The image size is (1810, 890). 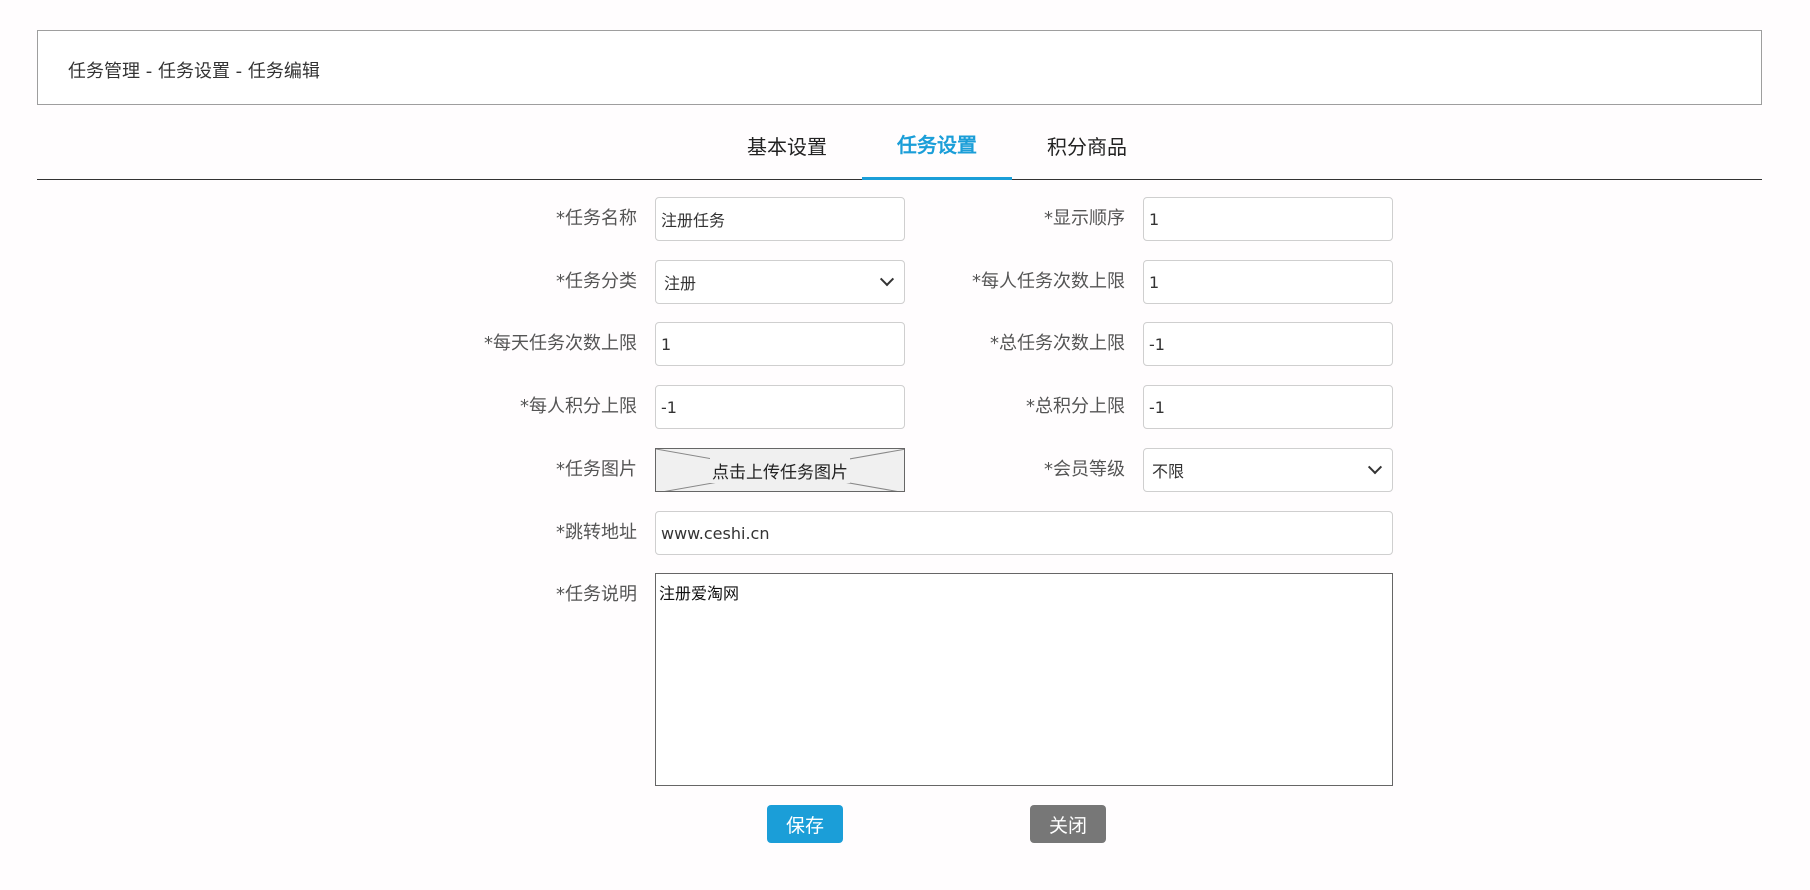 What do you see at coordinates (680, 283) in the screenshot?
I see `task-category-value: 注册` at bounding box center [680, 283].